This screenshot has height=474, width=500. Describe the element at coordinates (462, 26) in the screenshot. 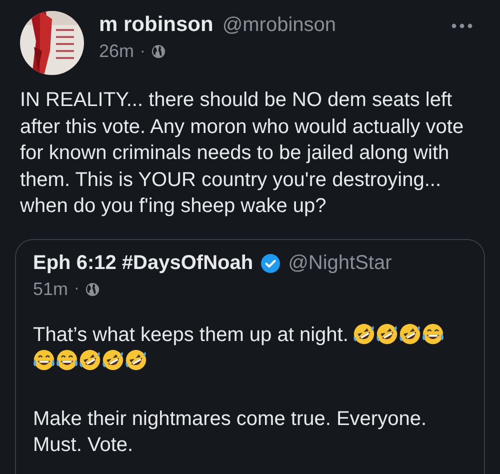

I see `more-icon` at that location.